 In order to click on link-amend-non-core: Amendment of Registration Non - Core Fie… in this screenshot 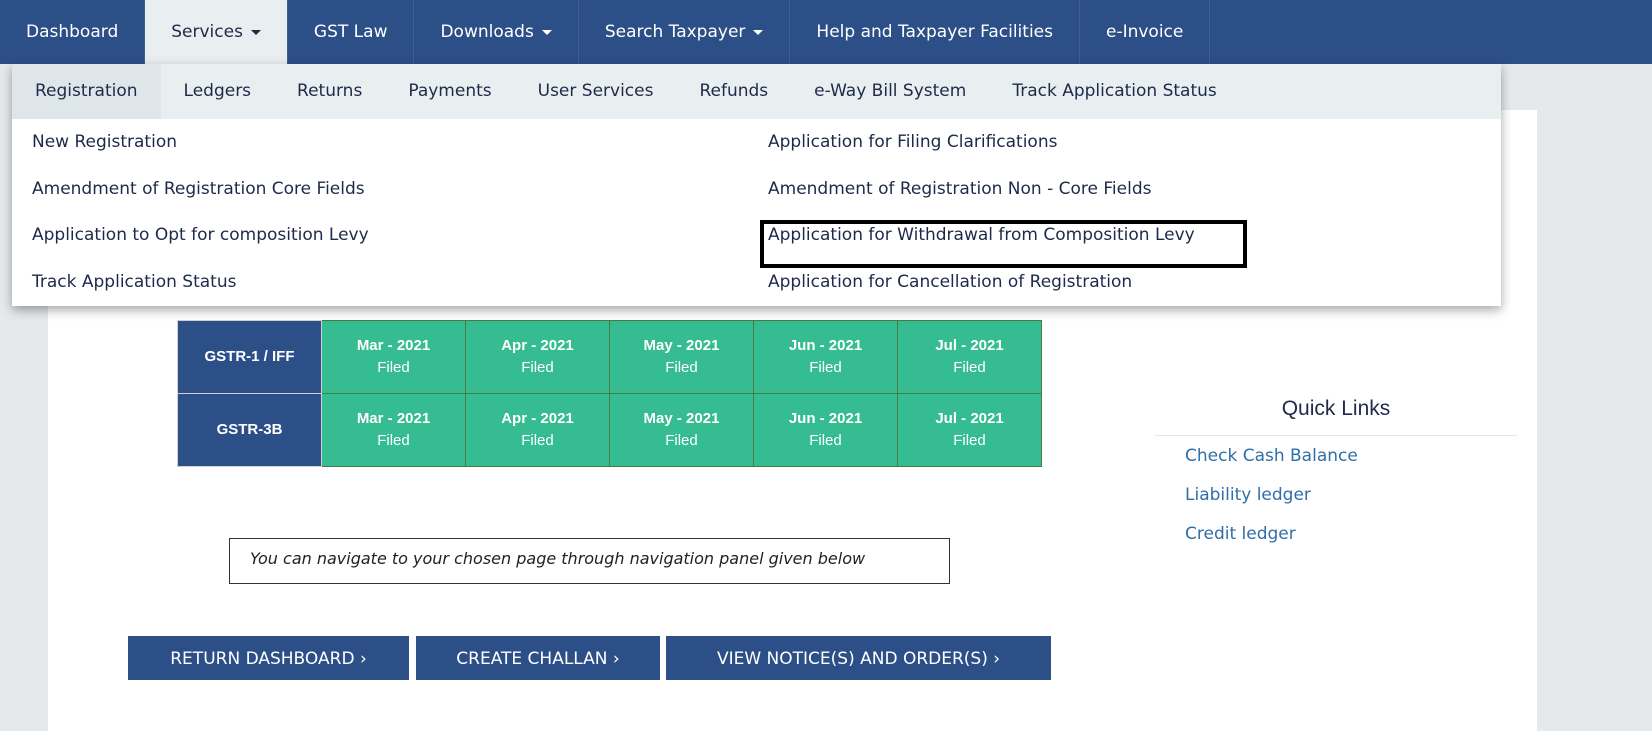, I will do `click(959, 189)`.